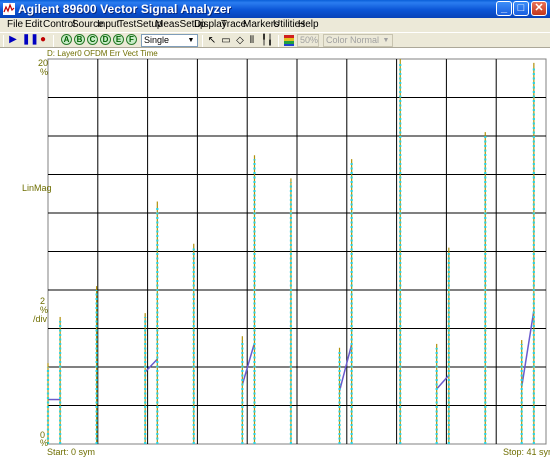 The width and height of the screenshot is (550, 465). I want to click on trace-d-button: D, so click(105, 39).